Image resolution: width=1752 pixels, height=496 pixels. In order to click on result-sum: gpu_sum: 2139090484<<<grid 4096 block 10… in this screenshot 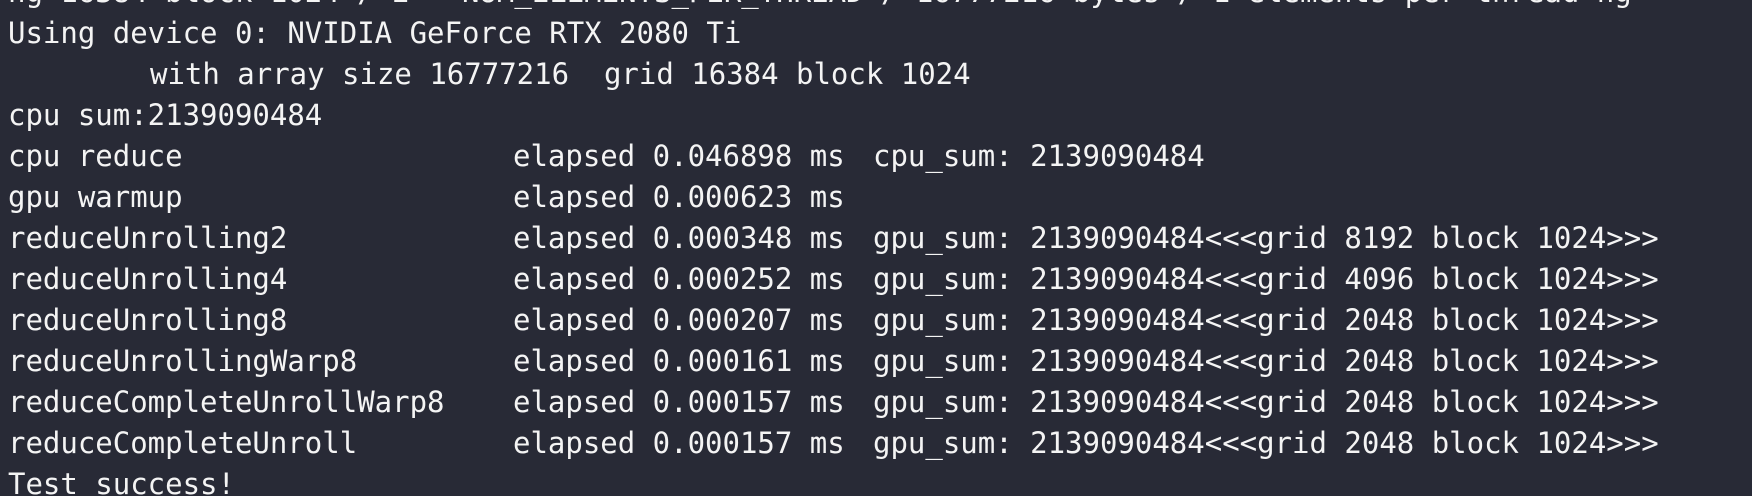, I will do `click(1266, 279)`.